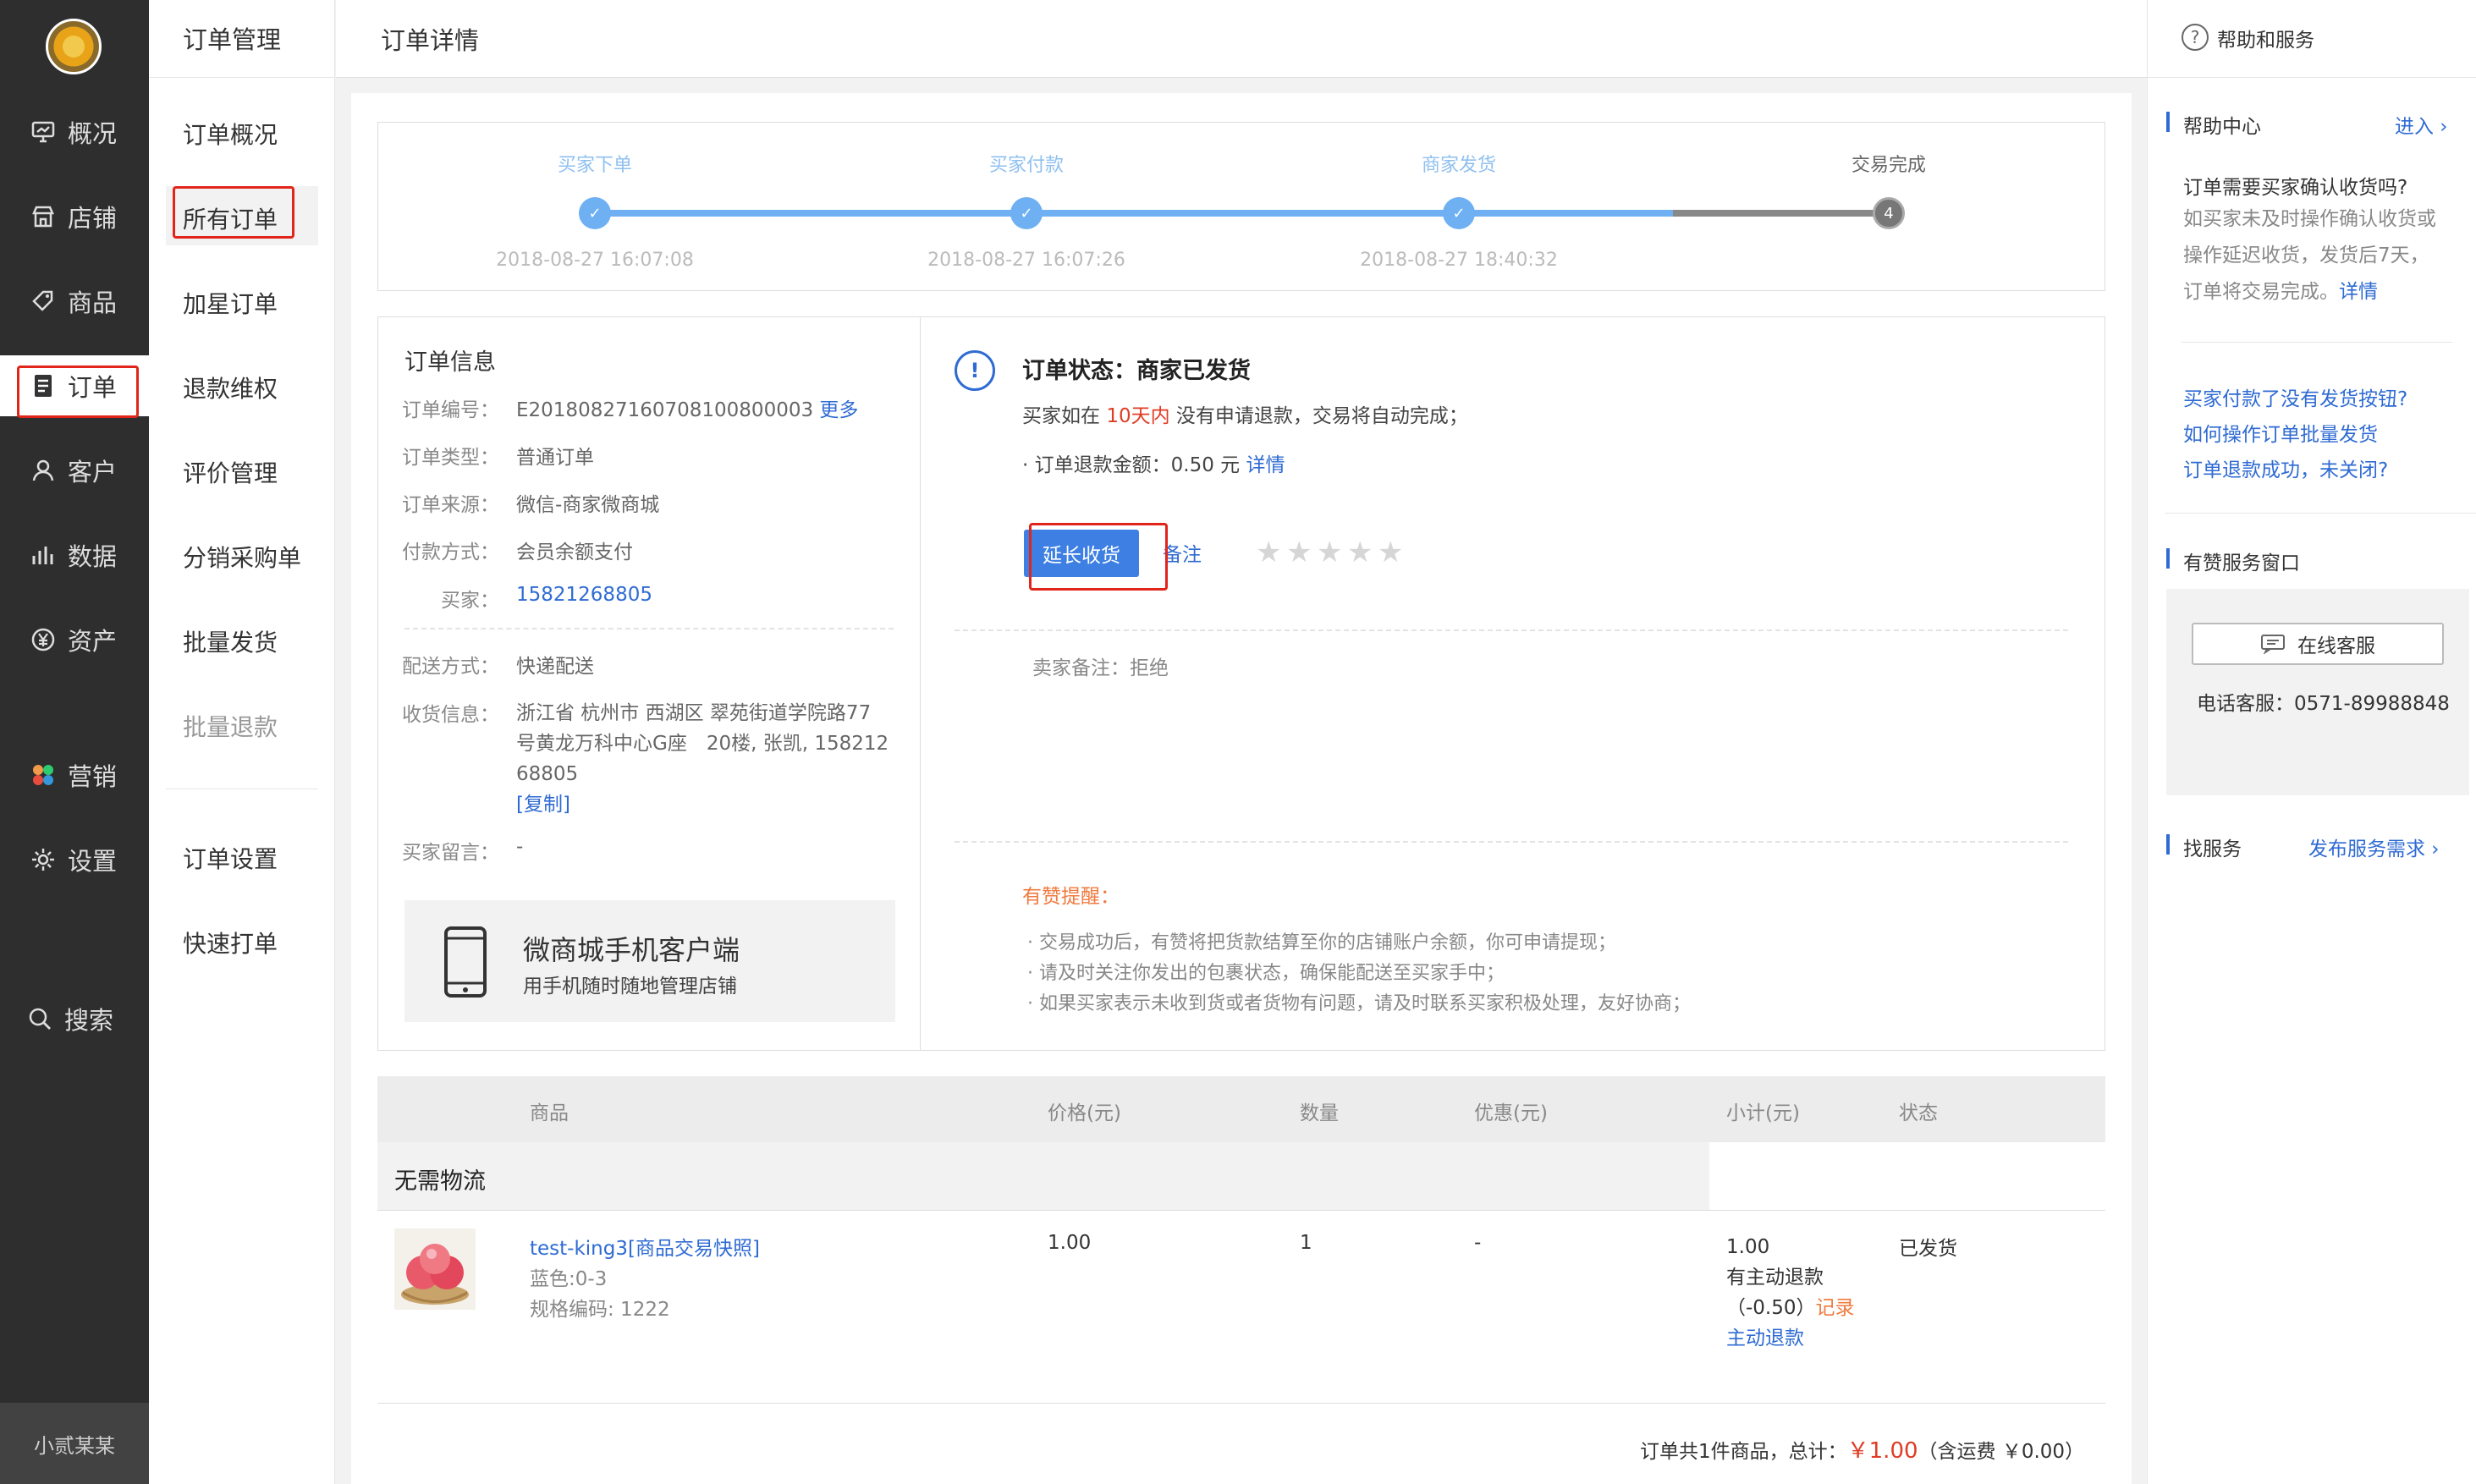  Describe the element at coordinates (2295, 396) in the screenshot. I see `help-link: 买家付款了没有发货按钮?` at that location.